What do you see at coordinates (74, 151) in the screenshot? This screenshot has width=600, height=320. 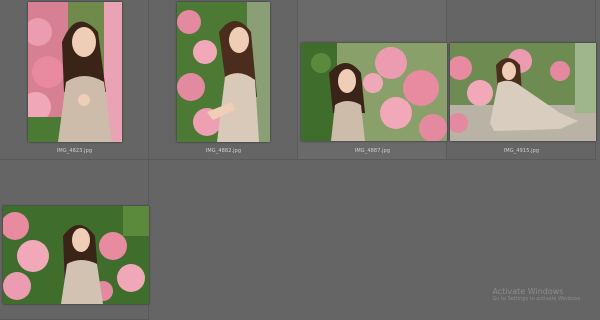 I see `photo-filename: IMG_4823.jpg` at bounding box center [74, 151].